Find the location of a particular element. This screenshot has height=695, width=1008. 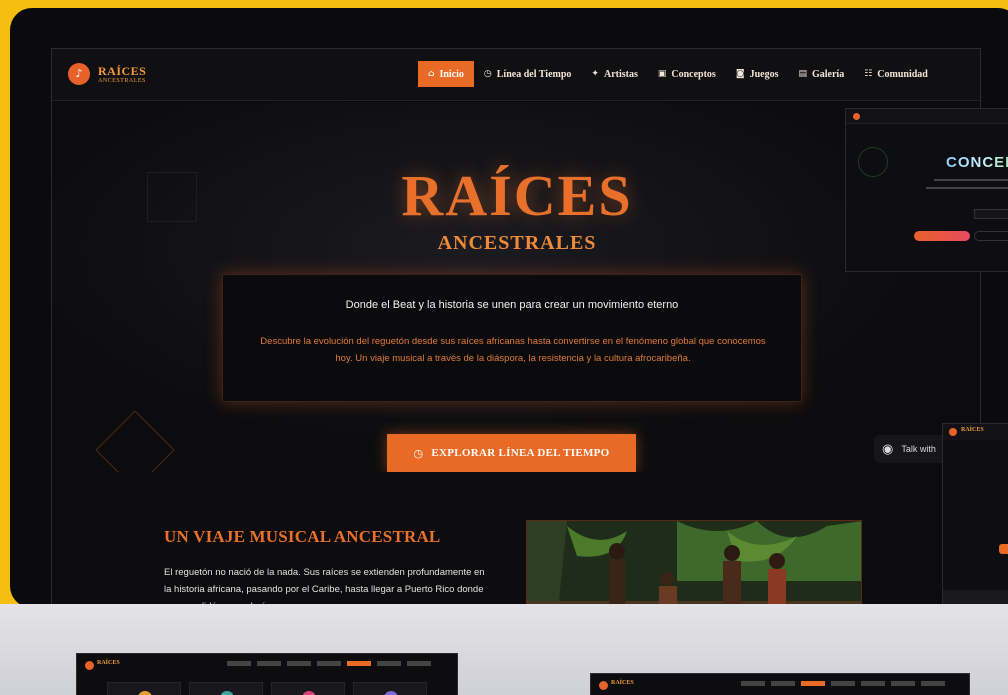

image-icon: ▤ is located at coordinates (802, 74).